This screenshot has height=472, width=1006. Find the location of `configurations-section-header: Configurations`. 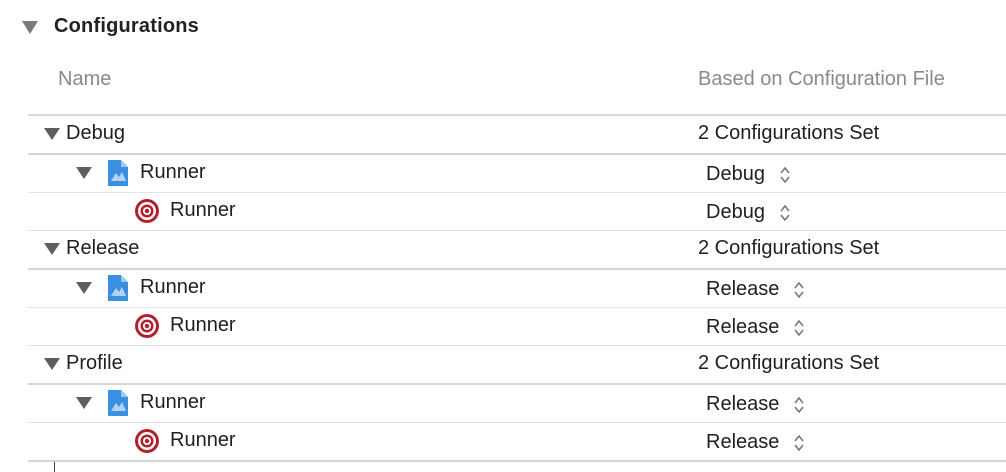

configurations-section-header: Configurations is located at coordinates (110, 26).